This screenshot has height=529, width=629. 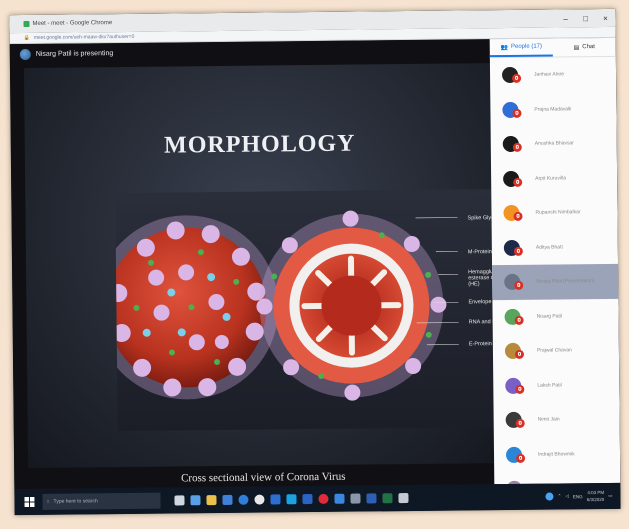 I want to click on participant-row: Prajwal Chavan, so click(x=556, y=351).